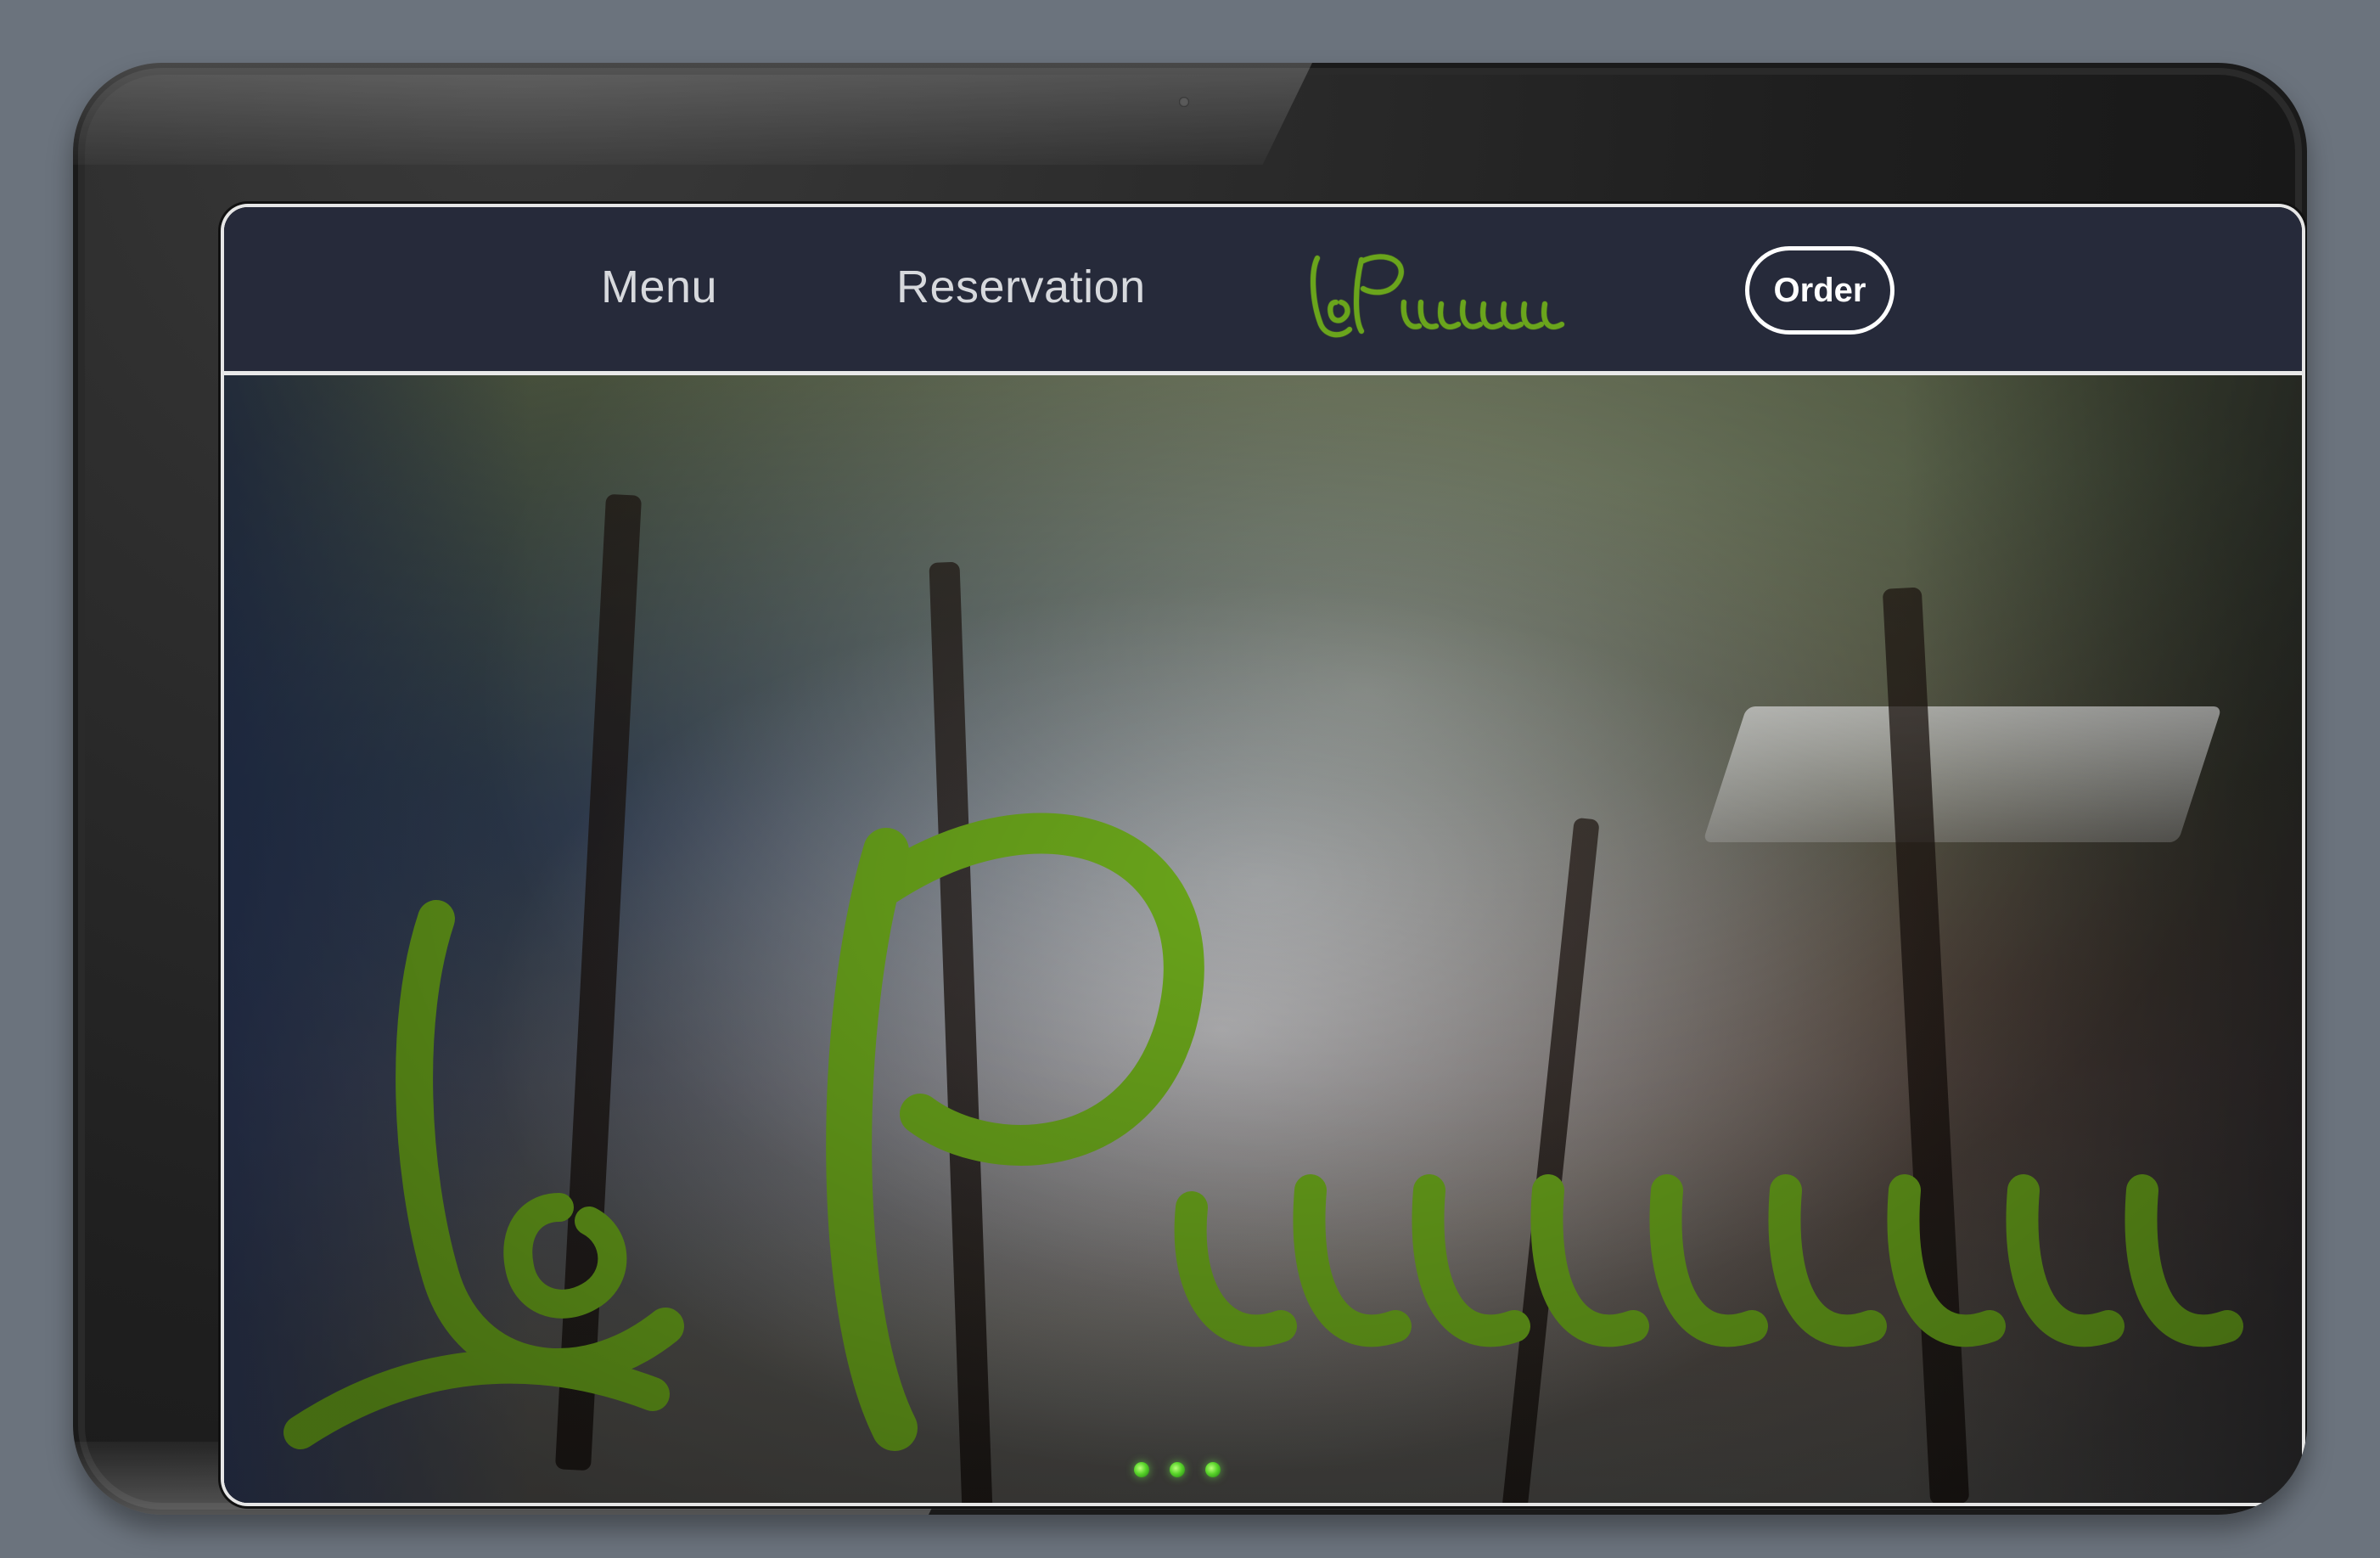 The width and height of the screenshot is (2380, 1558). I want to click on nav-reservation-link: Reservation, so click(1021, 287).